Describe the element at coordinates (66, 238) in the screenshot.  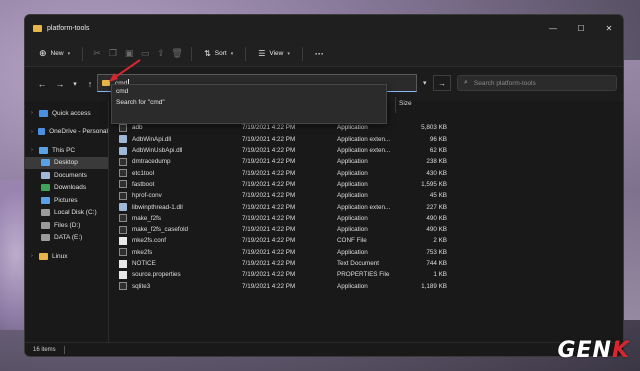
I see `sidebar-item: DATA (E:)` at that location.